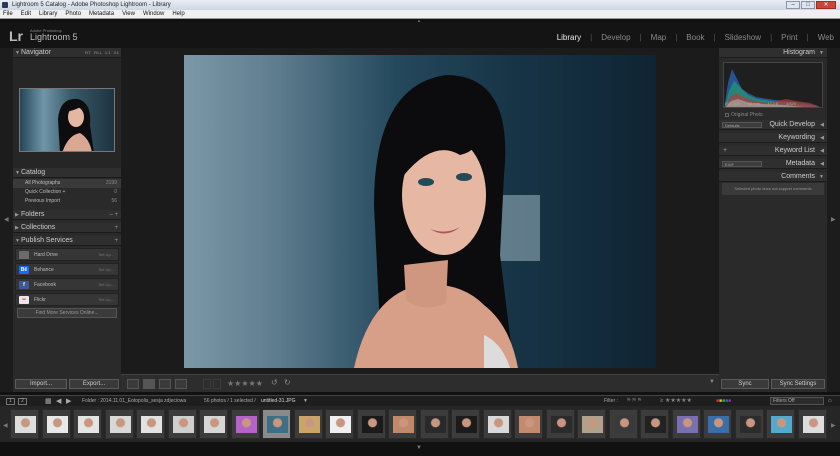 The width and height of the screenshot is (840, 456). Describe the element at coordinates (712, 382) in the screenshot. I see `toolbar-menu-icon: ▼` at that location.